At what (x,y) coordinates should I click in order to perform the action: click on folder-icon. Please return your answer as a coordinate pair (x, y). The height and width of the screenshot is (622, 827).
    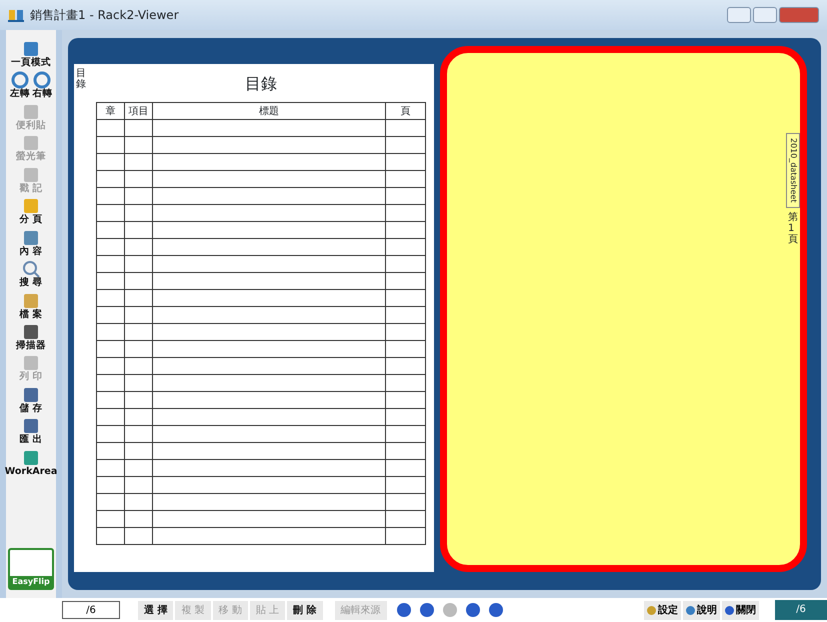
    Looking at the image, I should click on (31, 301).